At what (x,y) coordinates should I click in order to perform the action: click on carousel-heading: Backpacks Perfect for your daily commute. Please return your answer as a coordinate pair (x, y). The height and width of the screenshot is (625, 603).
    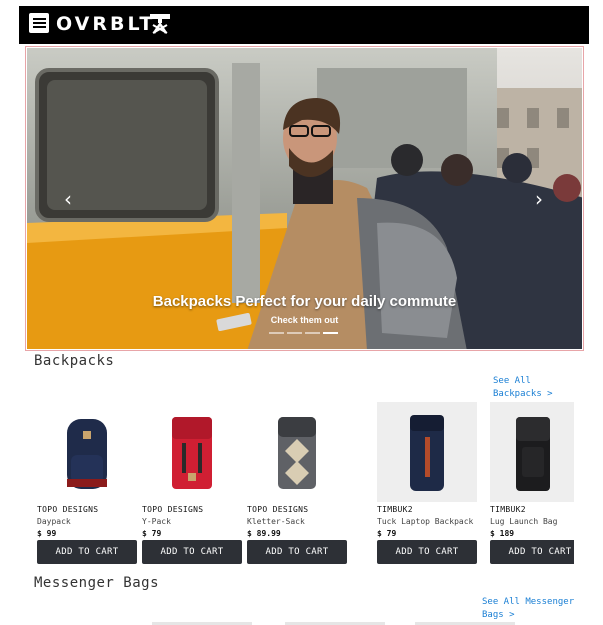
    Looking at the image, I should click on (304, 301).